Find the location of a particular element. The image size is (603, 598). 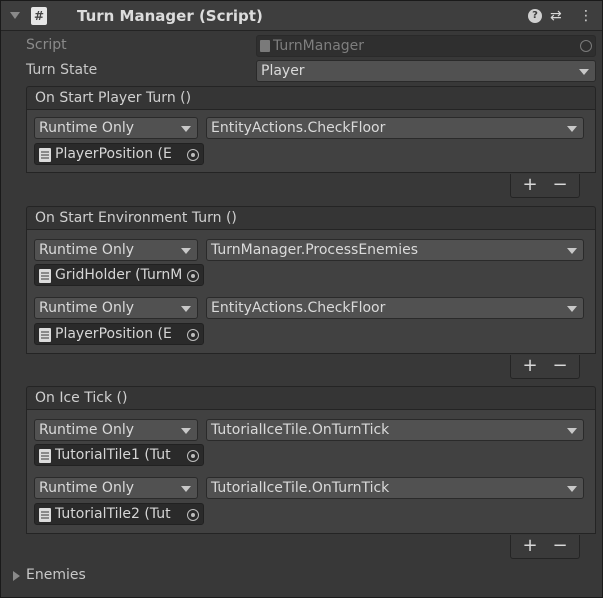

foldout-arrow-icon is located at coordinates (16, 576).